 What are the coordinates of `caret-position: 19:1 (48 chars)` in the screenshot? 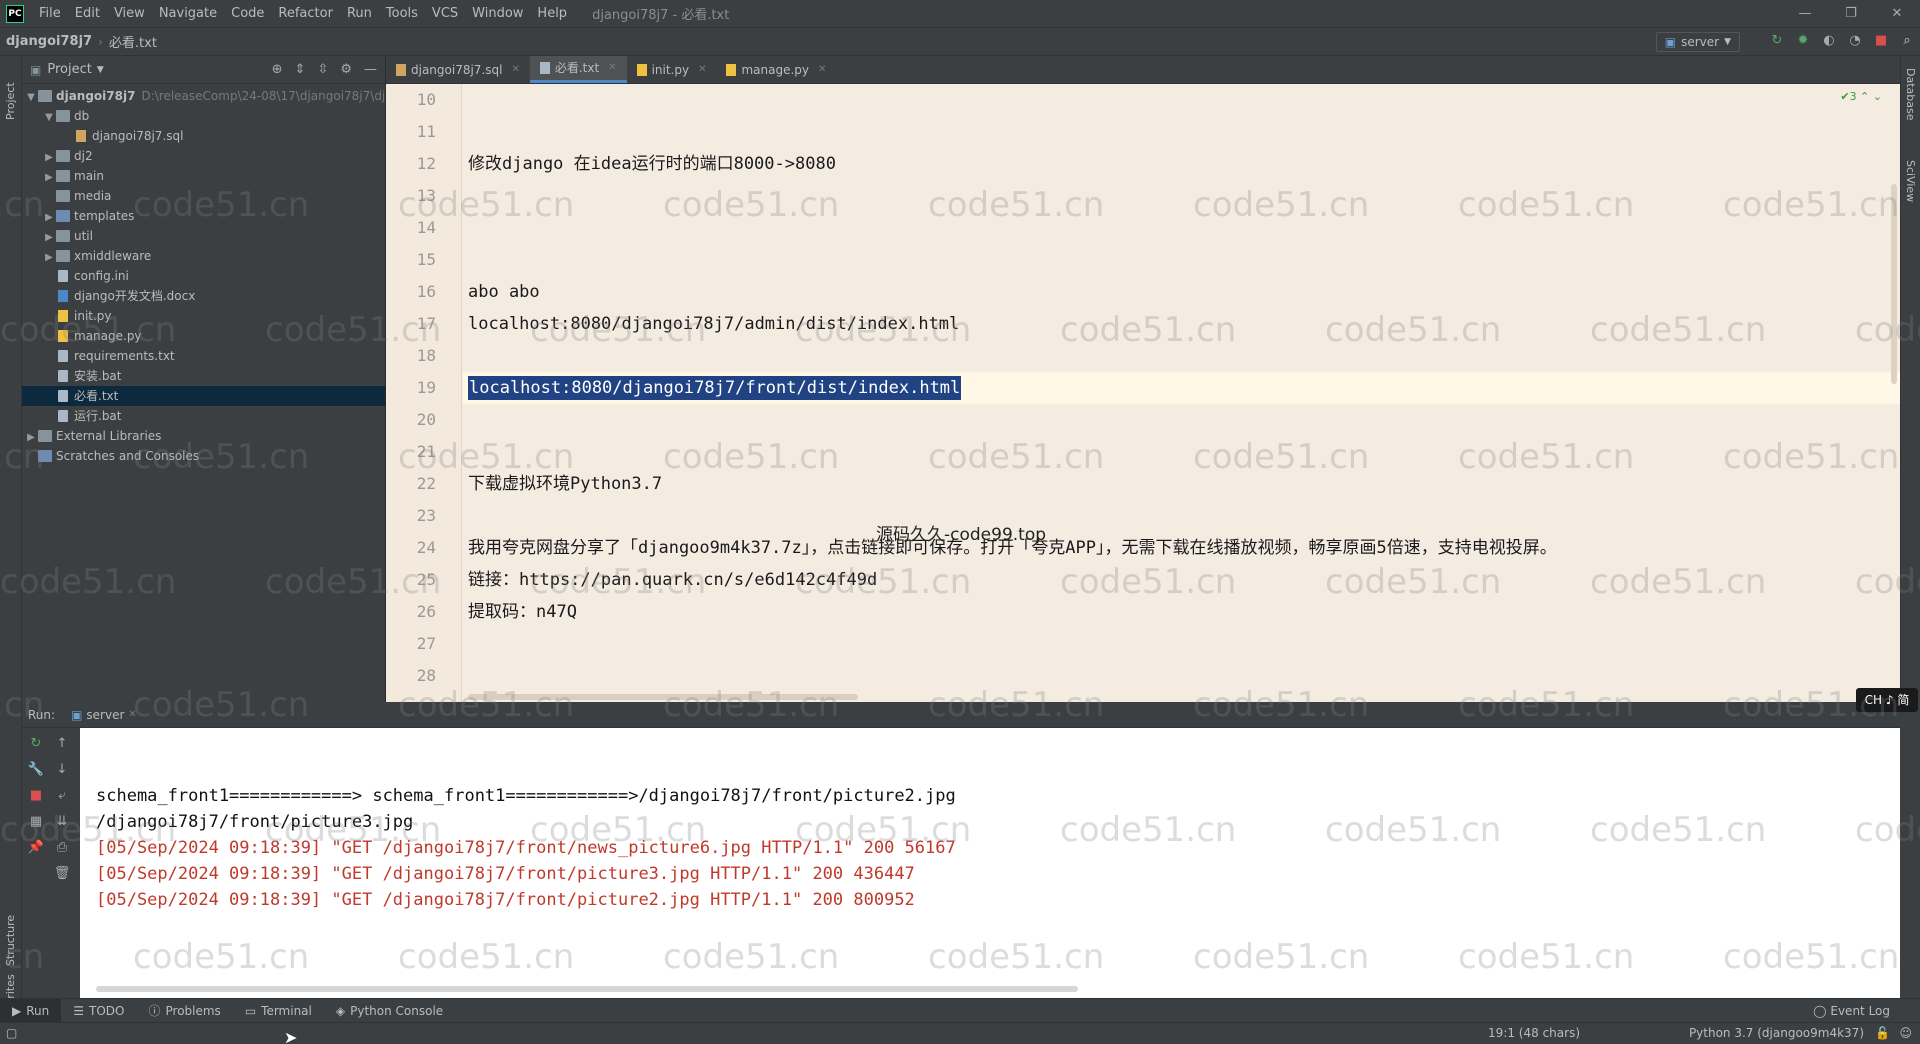 It's located at (1534, 1033).